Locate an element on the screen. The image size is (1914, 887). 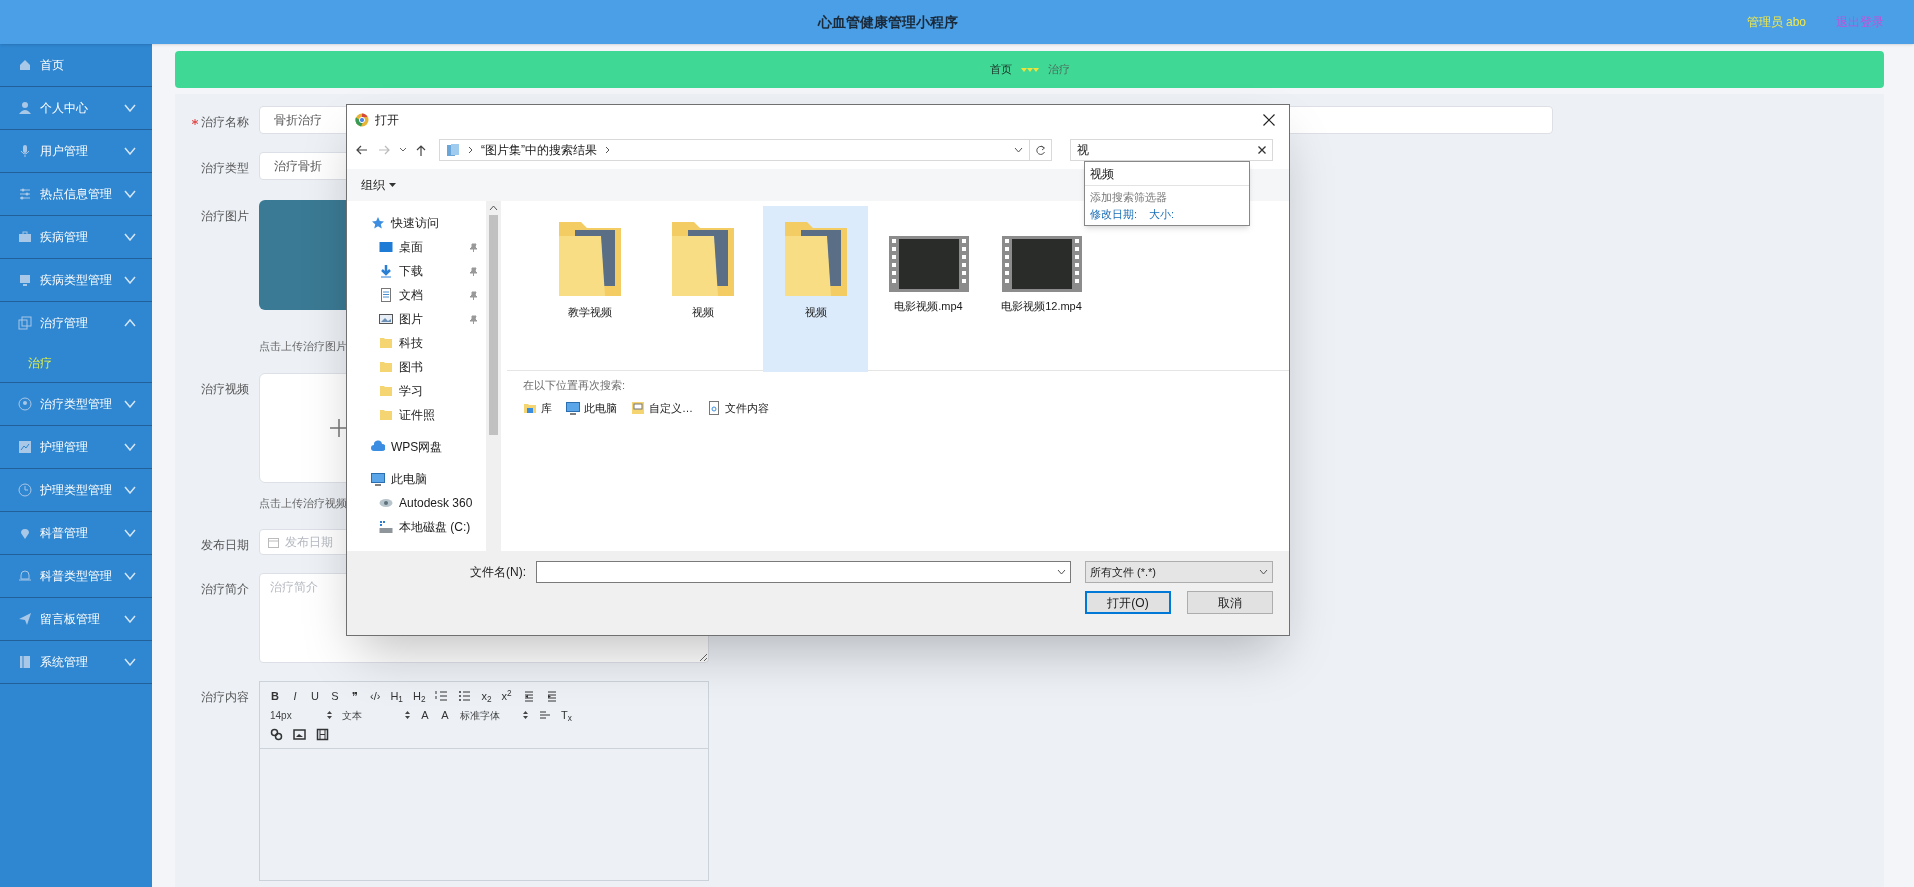
sidebar-menu-item: 首页 is located at coordinates (76, 65).